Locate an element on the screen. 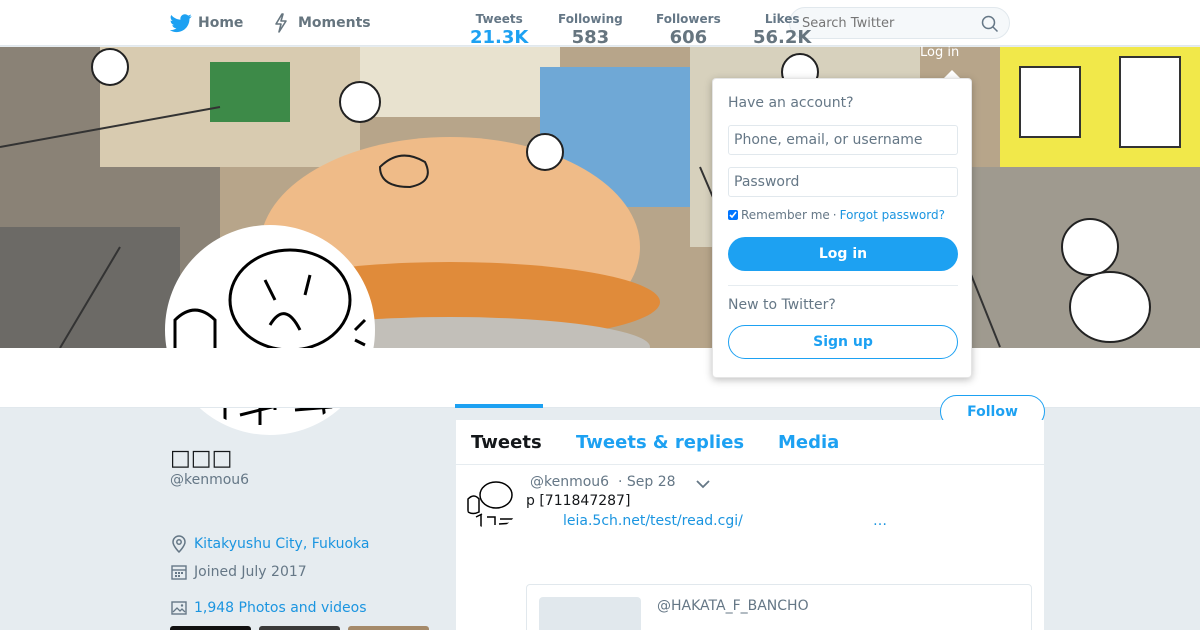 This screenshot has width=1200, height=630. quoted-tweet-card: @HAKATA_F_BANCHO is located at coordinates (779, 607).